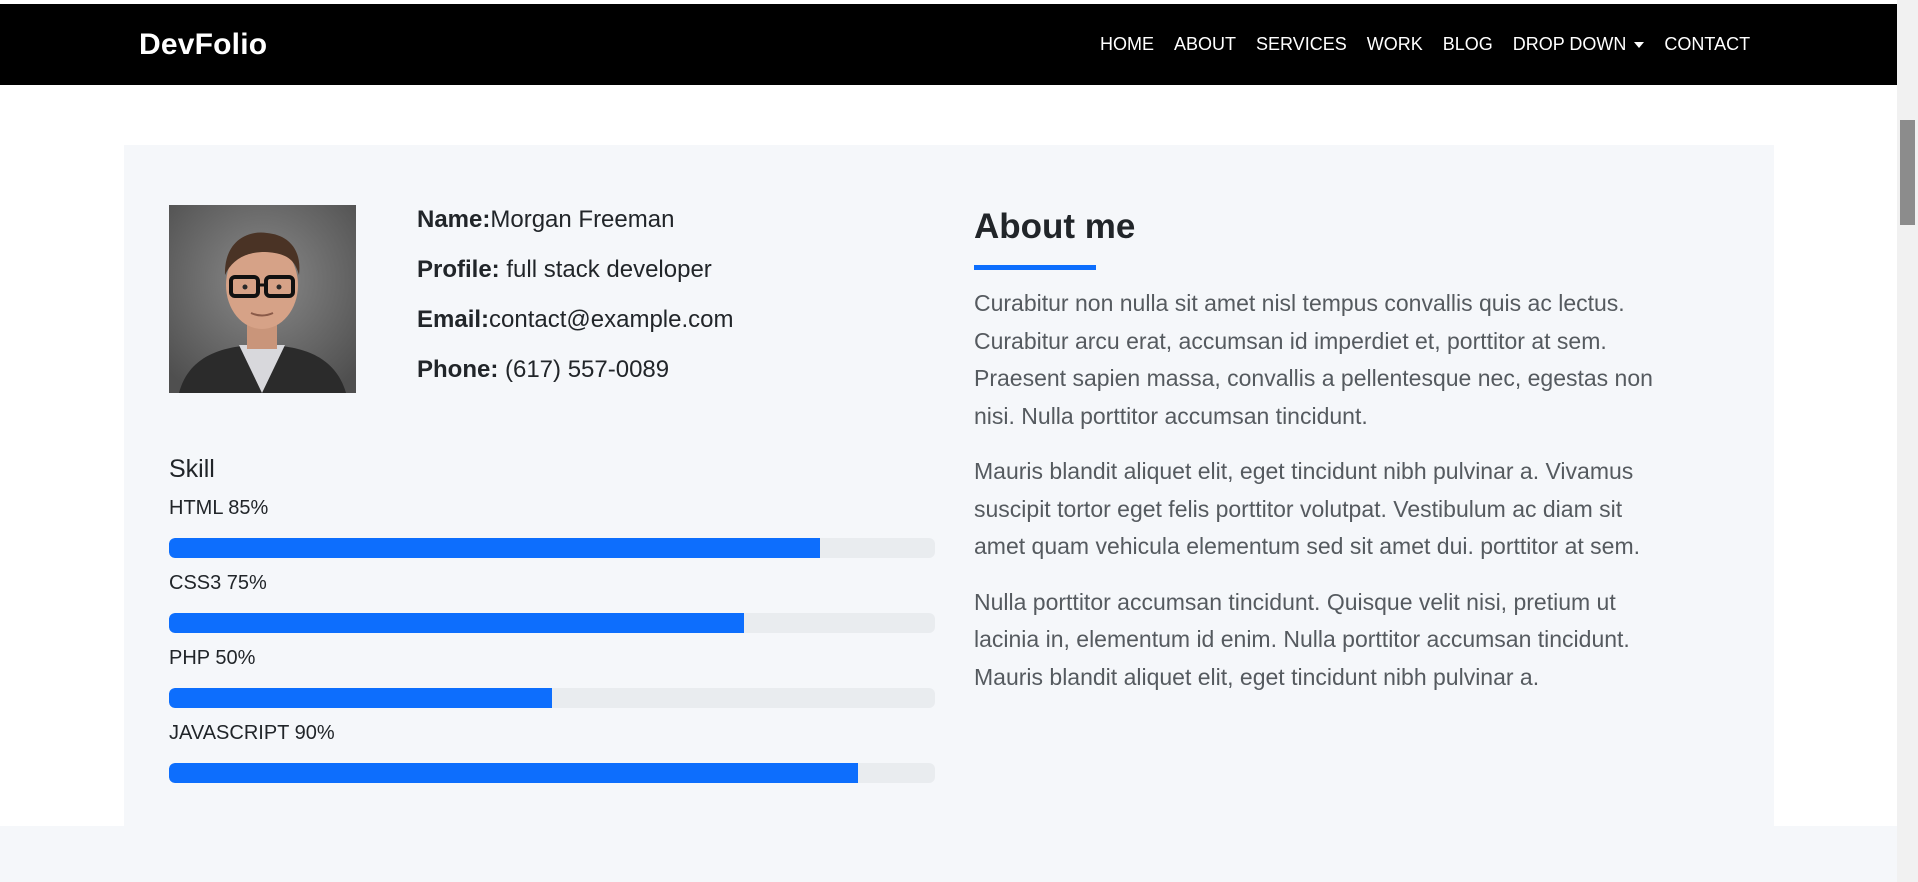 The width and height of the screenshot is (1918, 882). I want to click on skill-html: HTML 85%, so click(552, 527).